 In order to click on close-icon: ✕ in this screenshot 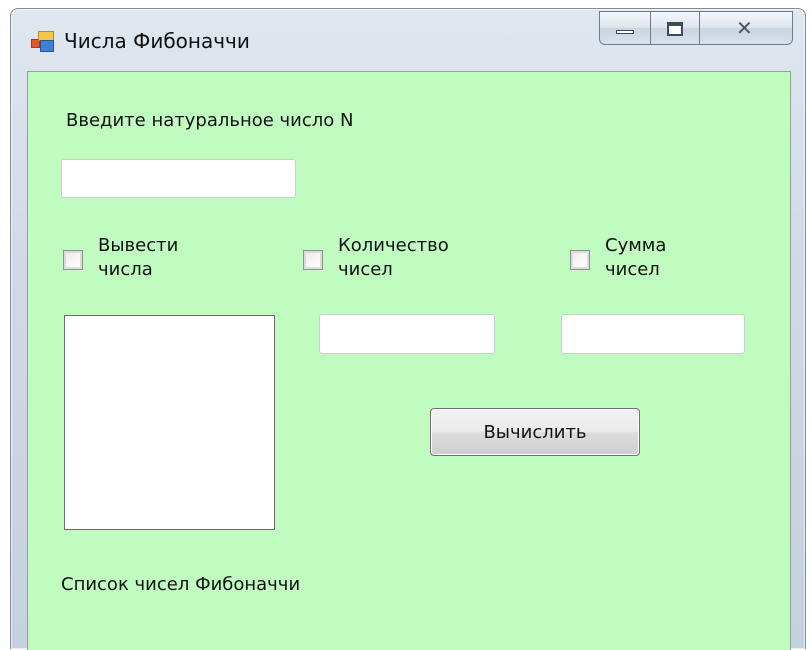, I will do `click(744, 28)`.